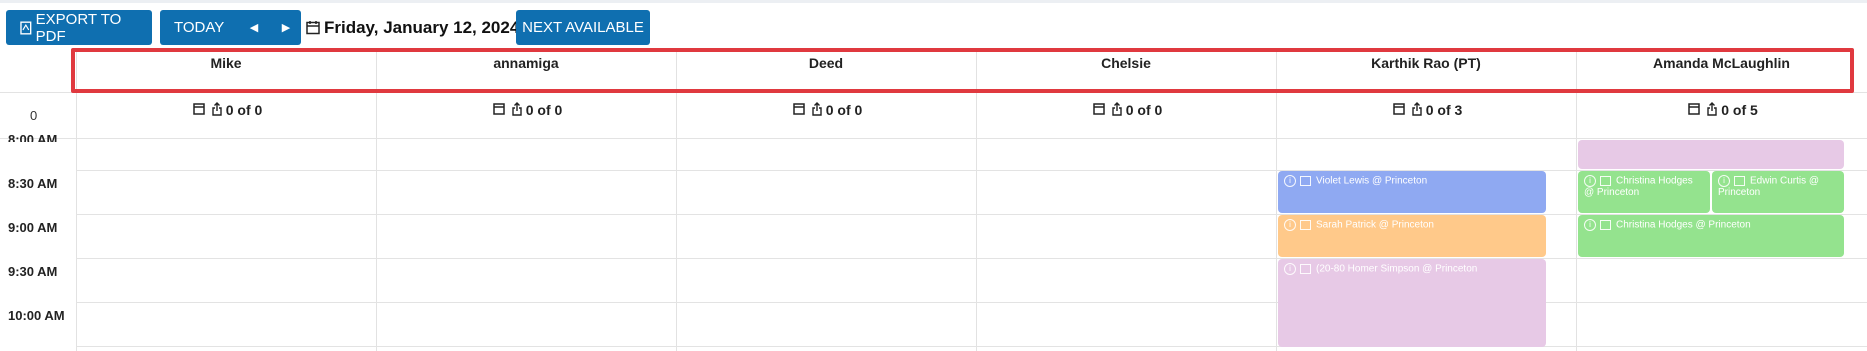 This screenshot has height=351, width=1867. I want to click on column-header-karthik: Karthik Rao (PT), so click(1426, 63).